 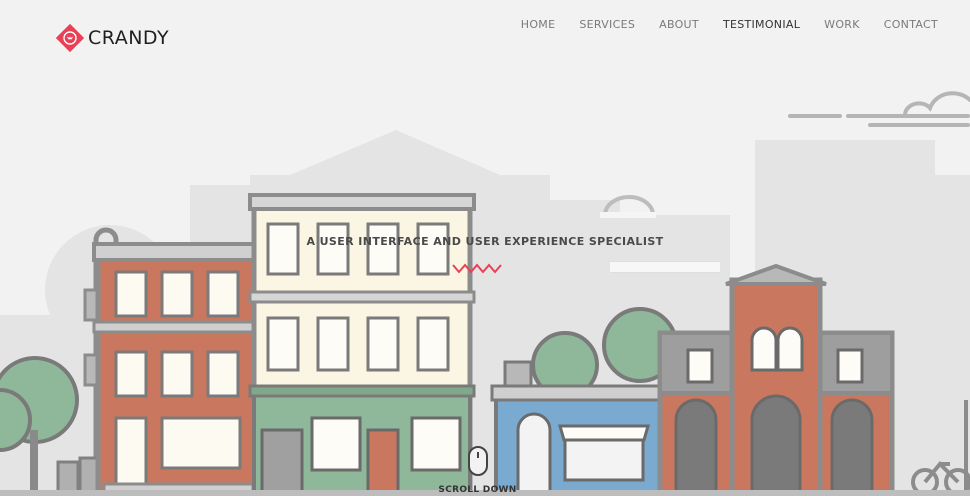 What do you see at coordinates (679, 25) in the screenshot?
I see `nav-about: ABOUT` at bounding box center [679, 25].